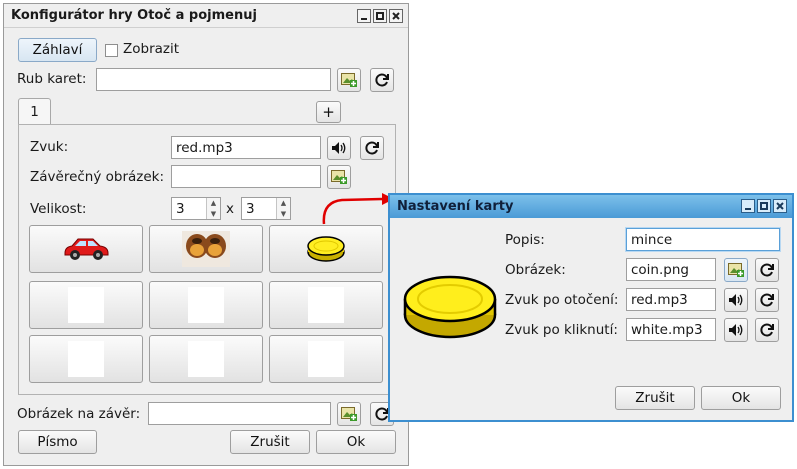  I want to click on main-titlebar: Konfigurátor hry Otoč a pojmenuj, so click(206, 16).